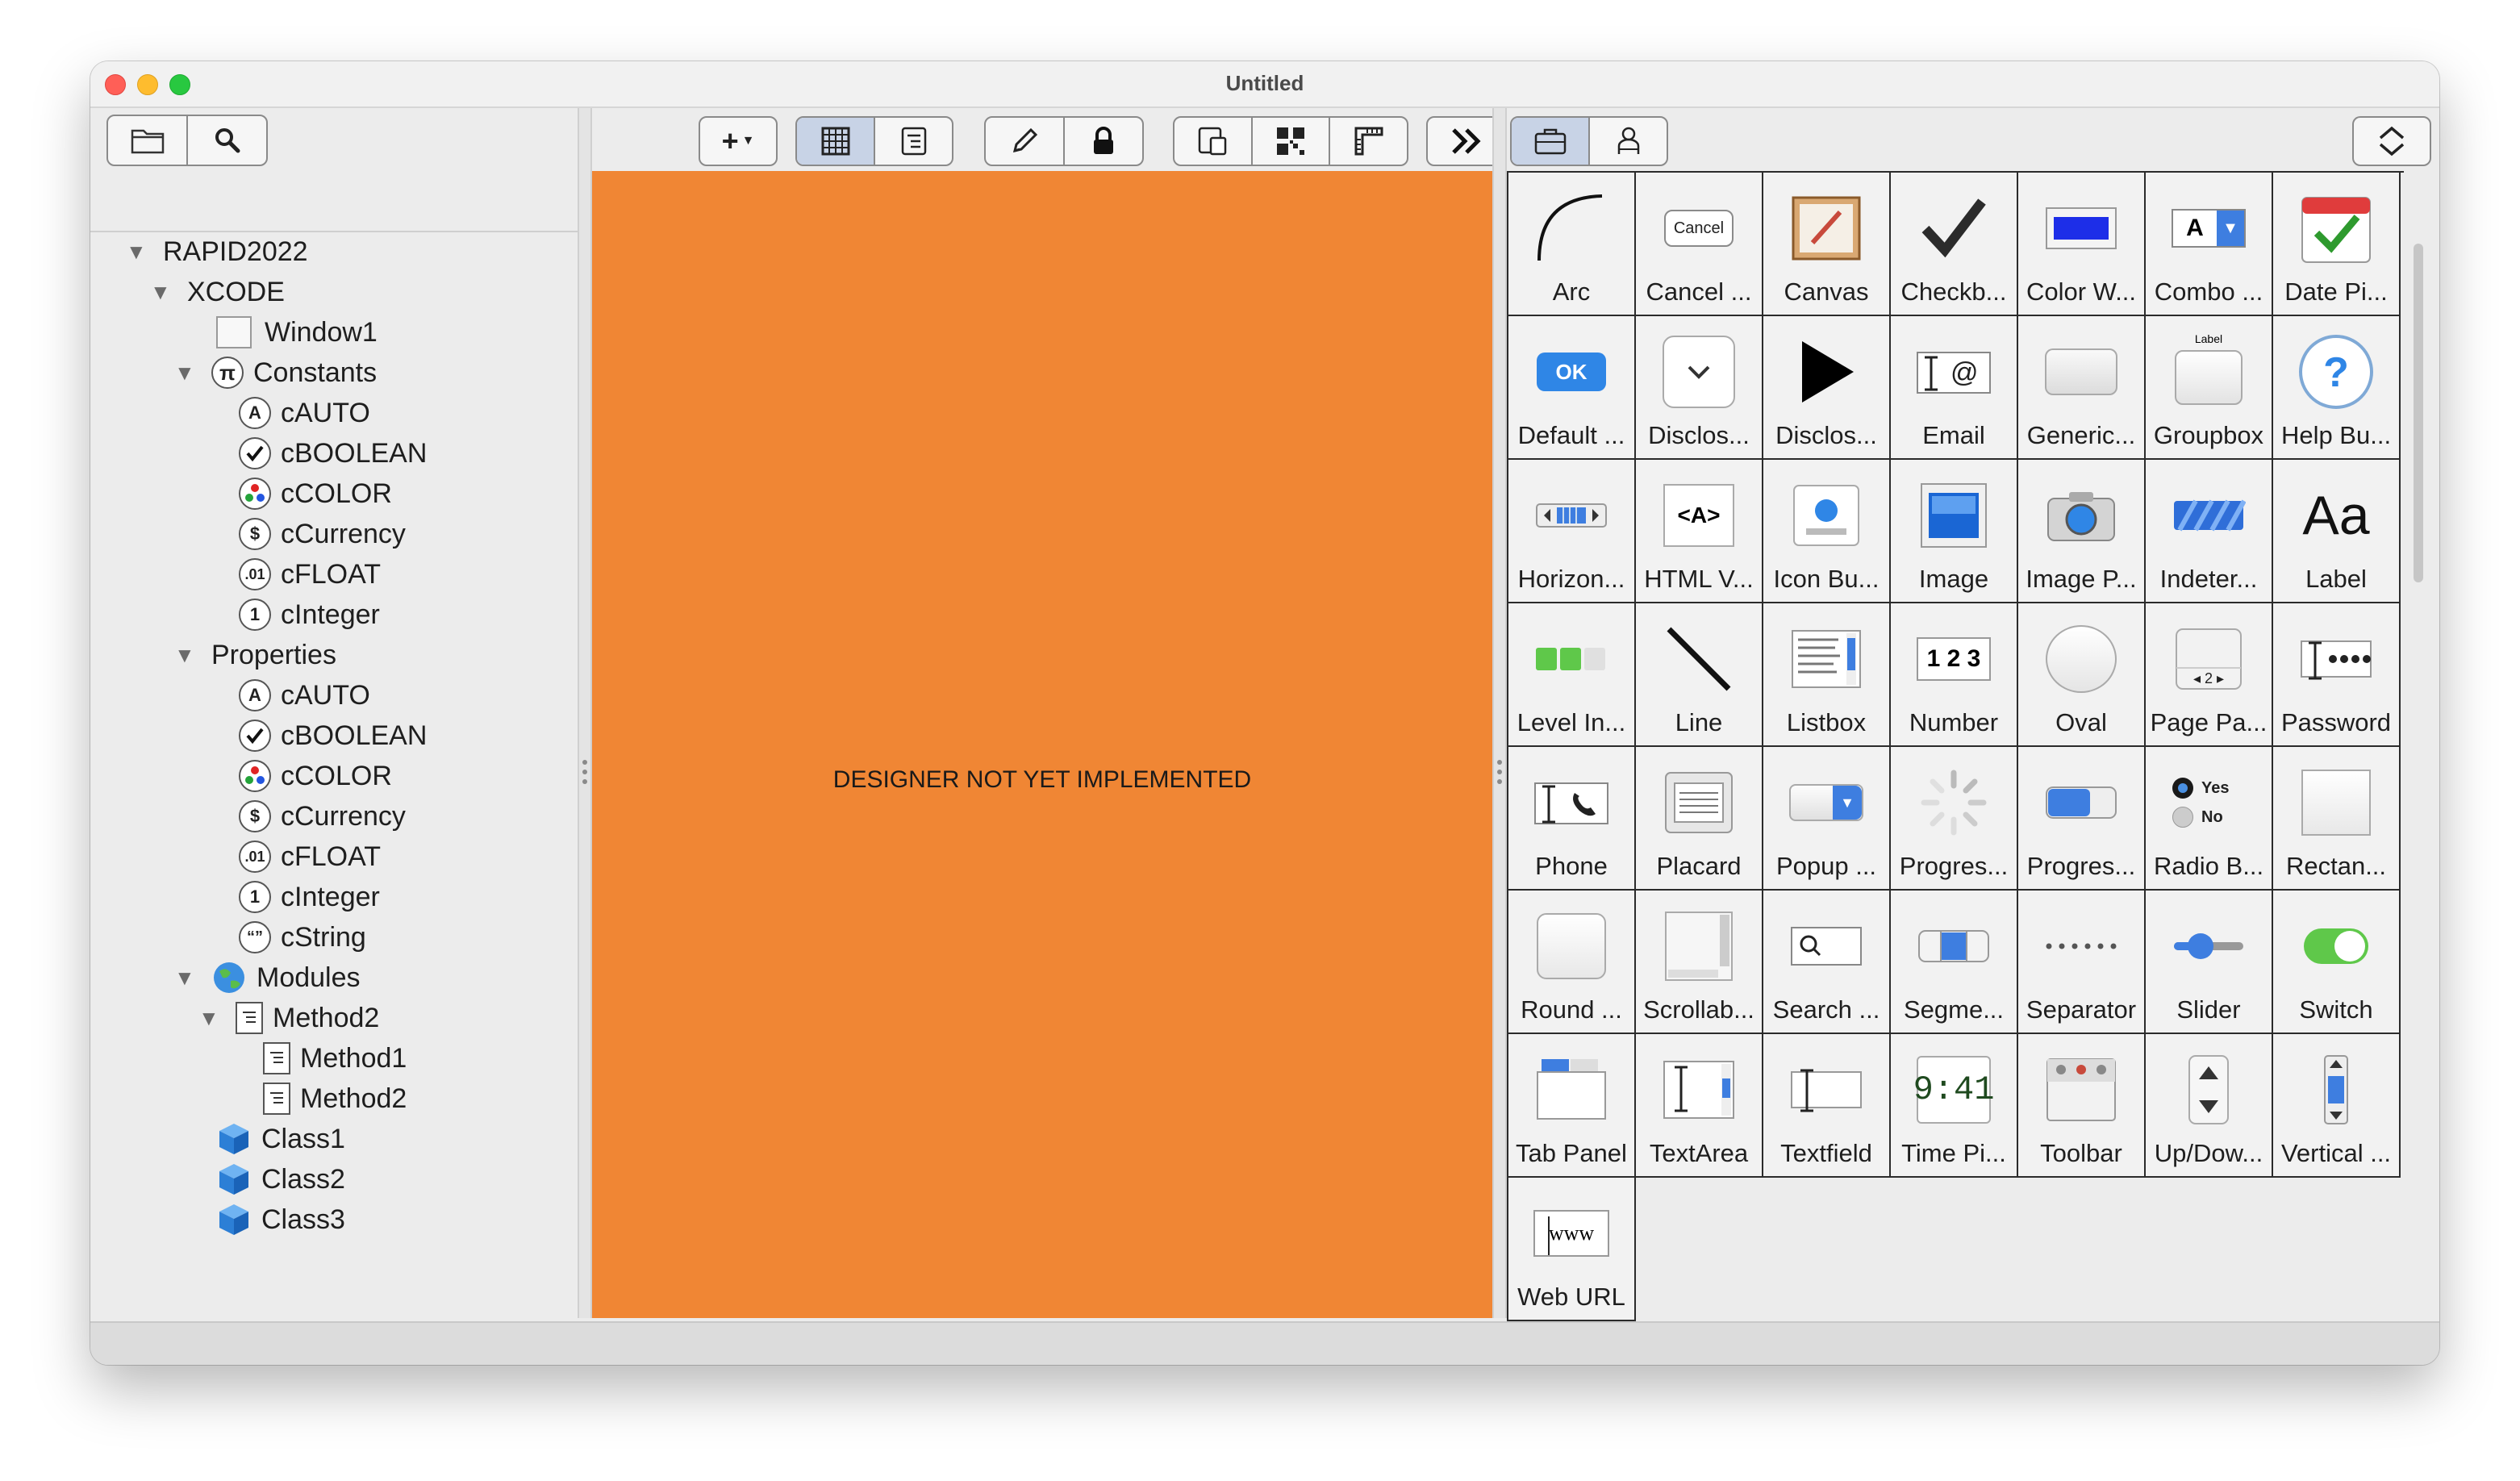 The width and height of the screenshot is (2520, 1481). I want to click on grid-view-button, so click(835, 141).